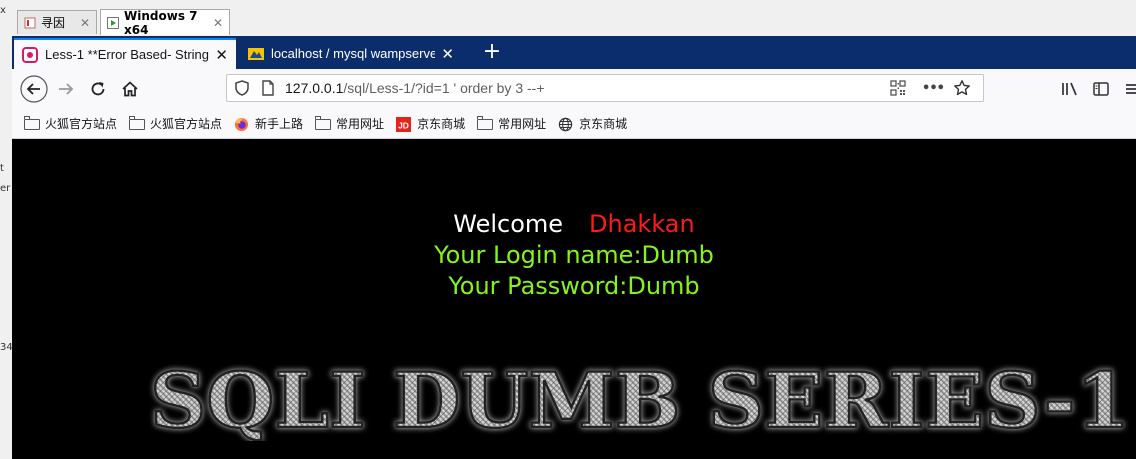 This screenshot has width=1136, height=459. I want to click on vm-tab-windows7: Windows 7 x64 ✕, so click(165, 22).